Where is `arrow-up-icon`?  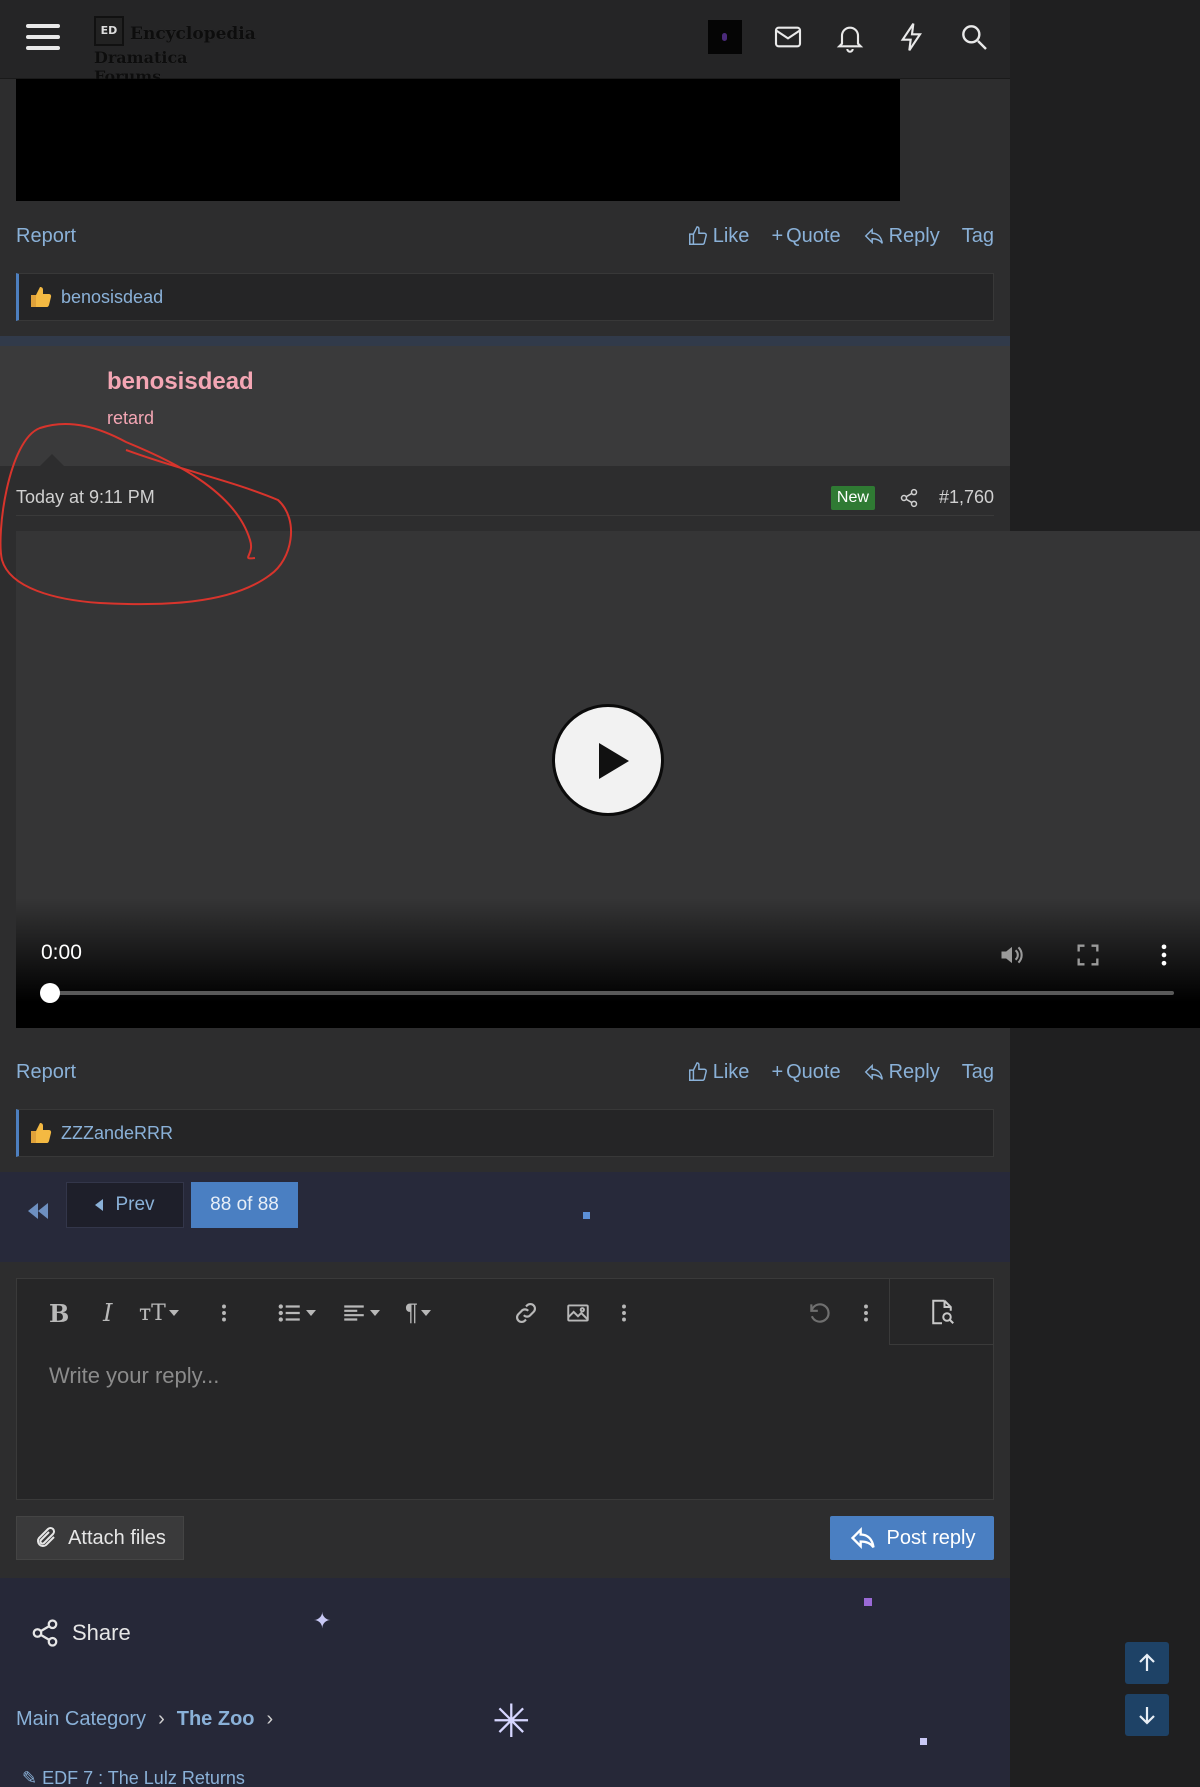 arrow-up-icon is located at coordinates (1147, 1662).